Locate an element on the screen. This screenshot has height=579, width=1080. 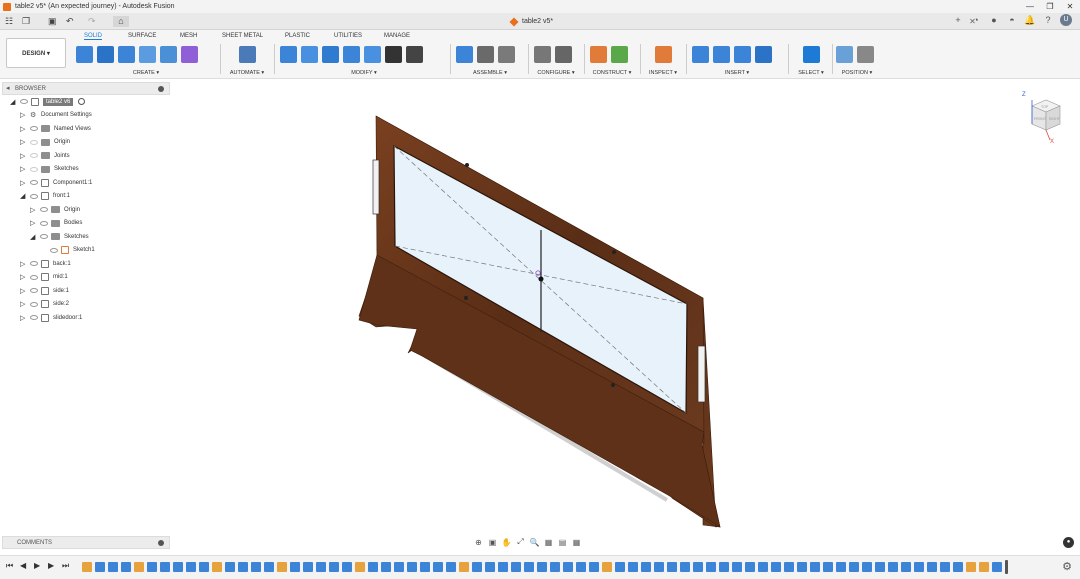
browser-item: ▷ Sketches is located at coordinates (49, 169).